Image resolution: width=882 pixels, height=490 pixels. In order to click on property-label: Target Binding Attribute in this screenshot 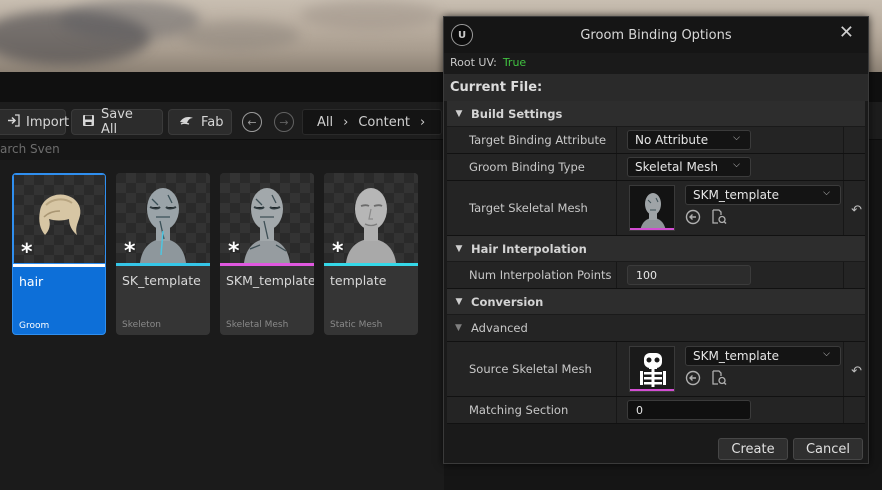, I will do `click(532, 140)`.